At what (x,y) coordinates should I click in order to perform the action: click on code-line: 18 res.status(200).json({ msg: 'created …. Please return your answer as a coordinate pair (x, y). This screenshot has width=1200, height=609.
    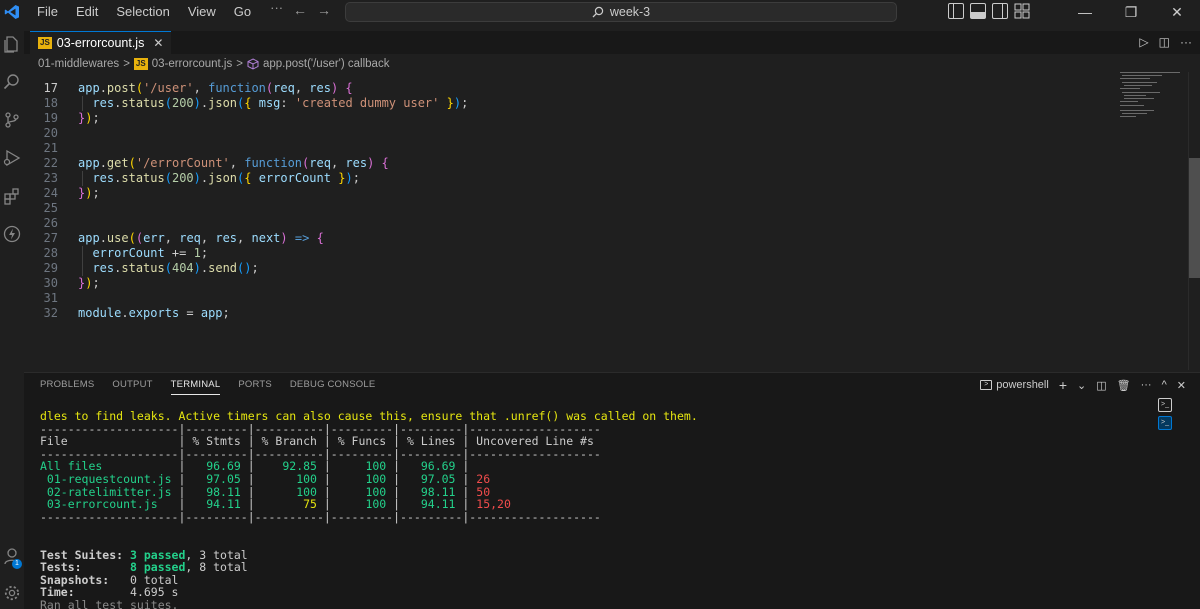
    Looking at the image, I should click on (605, 103).